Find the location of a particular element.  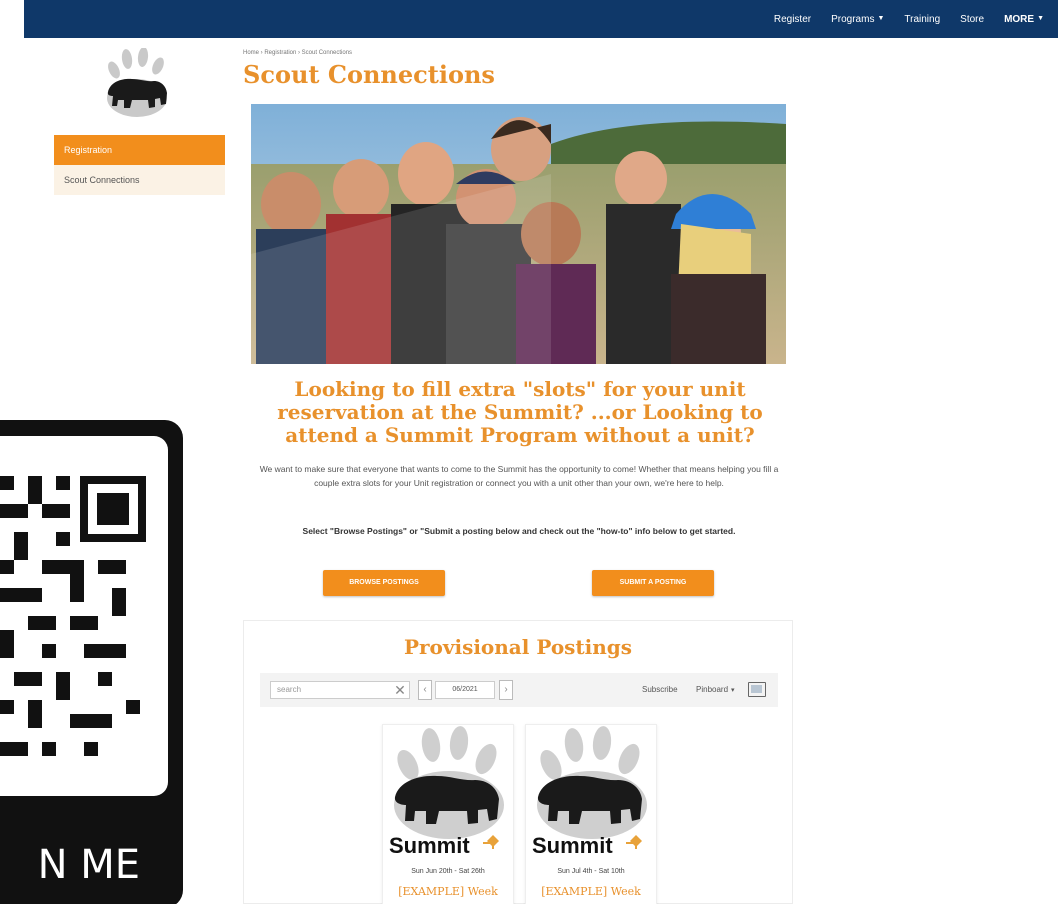

postings-title: Provisional Postings is located at coordinates (518, 647).